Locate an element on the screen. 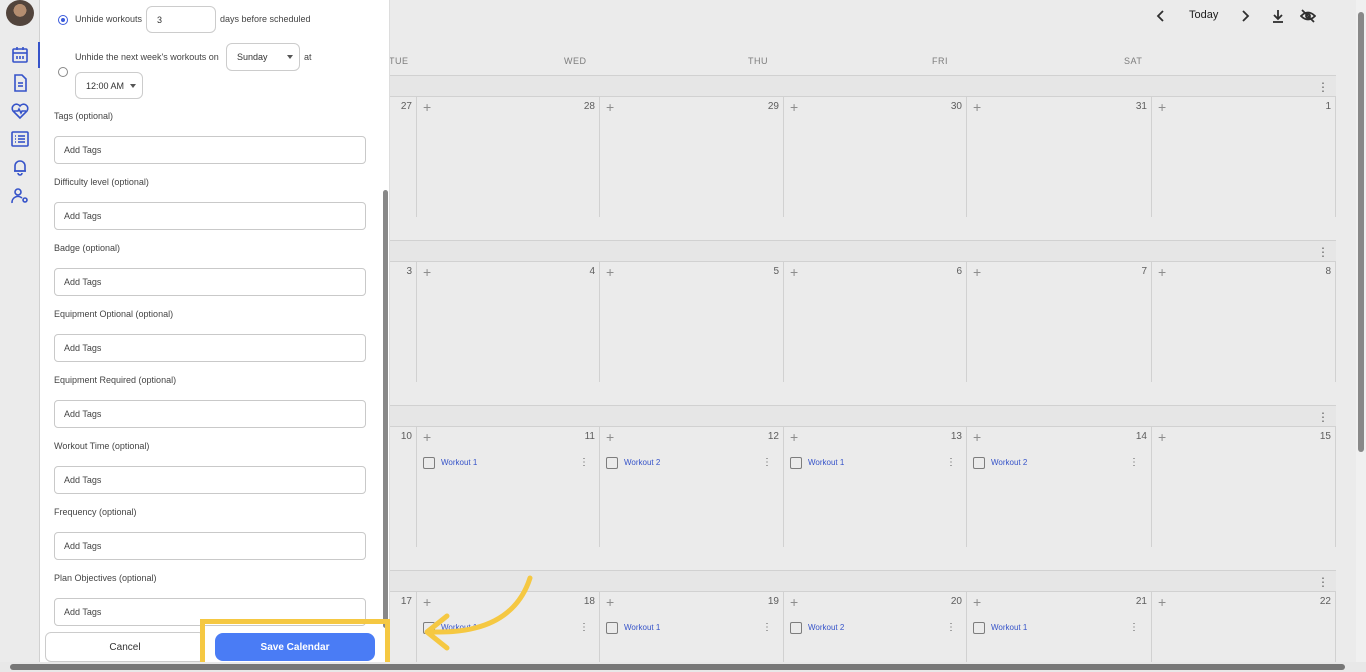 This screenshot has height=672, width=1366. day-cell: +13 Workout 1 ⋮ is located at coordinates (875, 487).